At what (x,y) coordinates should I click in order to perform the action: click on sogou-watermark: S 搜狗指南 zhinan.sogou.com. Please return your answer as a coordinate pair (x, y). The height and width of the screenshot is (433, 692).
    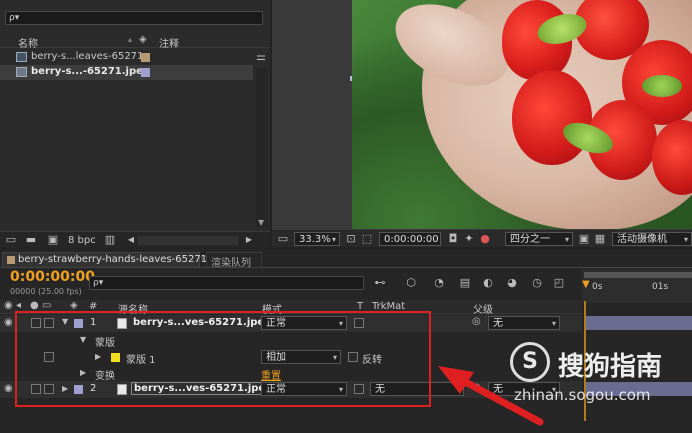
    Looking at the image, I should click on (600, 374).